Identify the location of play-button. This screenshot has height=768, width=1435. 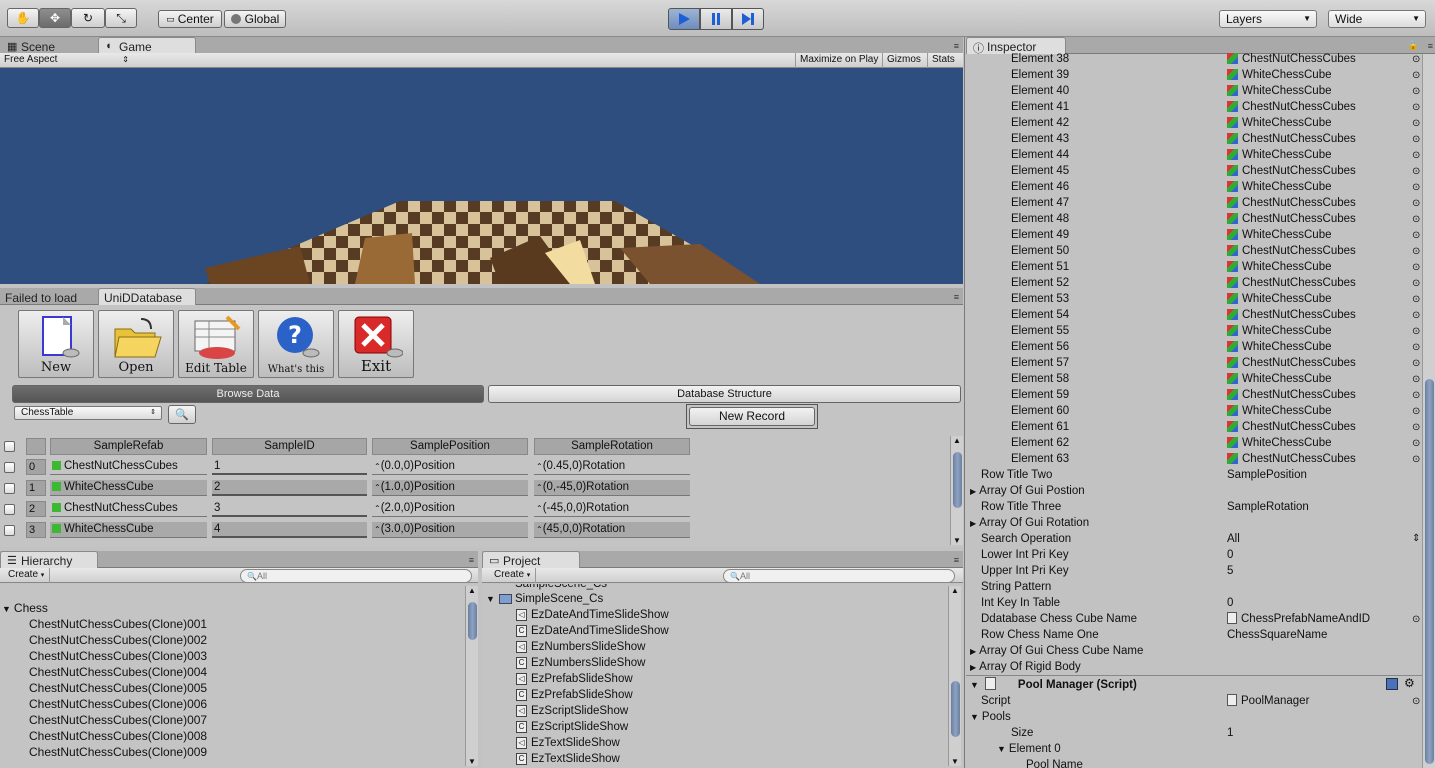
(684, 19).